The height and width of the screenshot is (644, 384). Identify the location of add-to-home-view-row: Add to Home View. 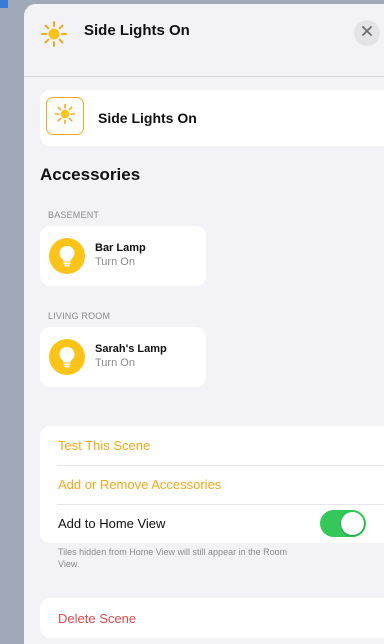
(212, 523).